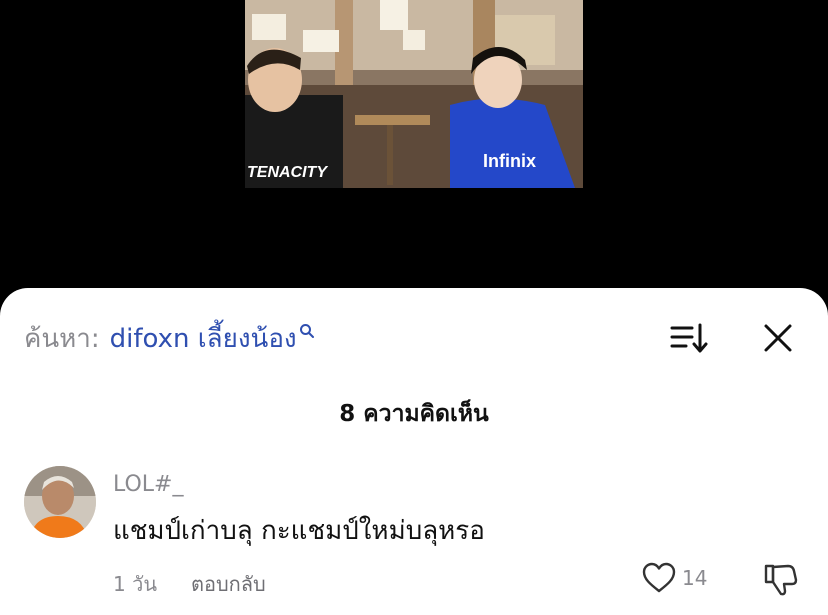 The image size is (828, 615). I want to click on sort-icon, so click(689, 338).